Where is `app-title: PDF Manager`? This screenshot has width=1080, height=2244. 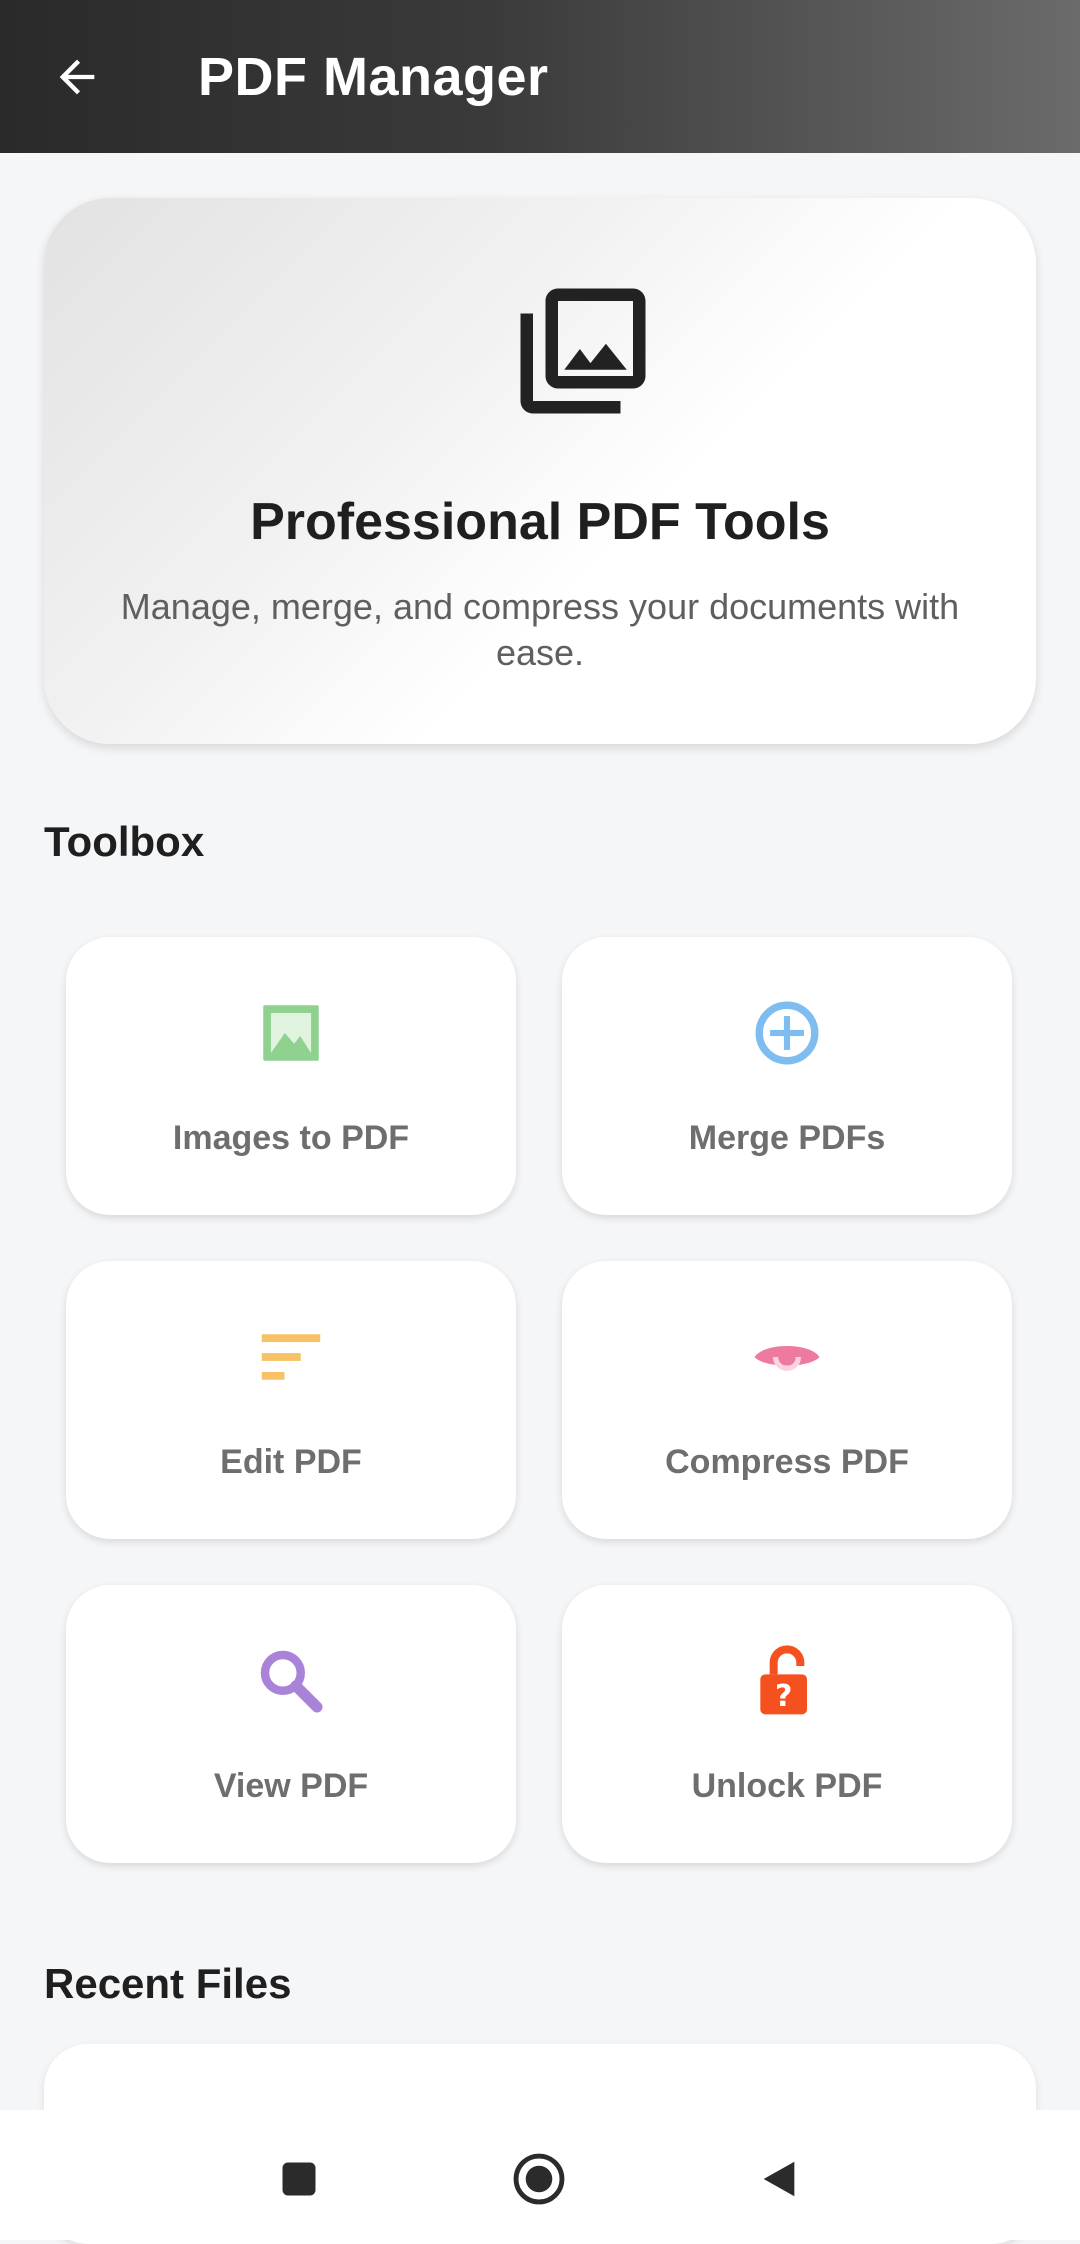 app-title: PDF Manager is located at coordinates (373, 77).